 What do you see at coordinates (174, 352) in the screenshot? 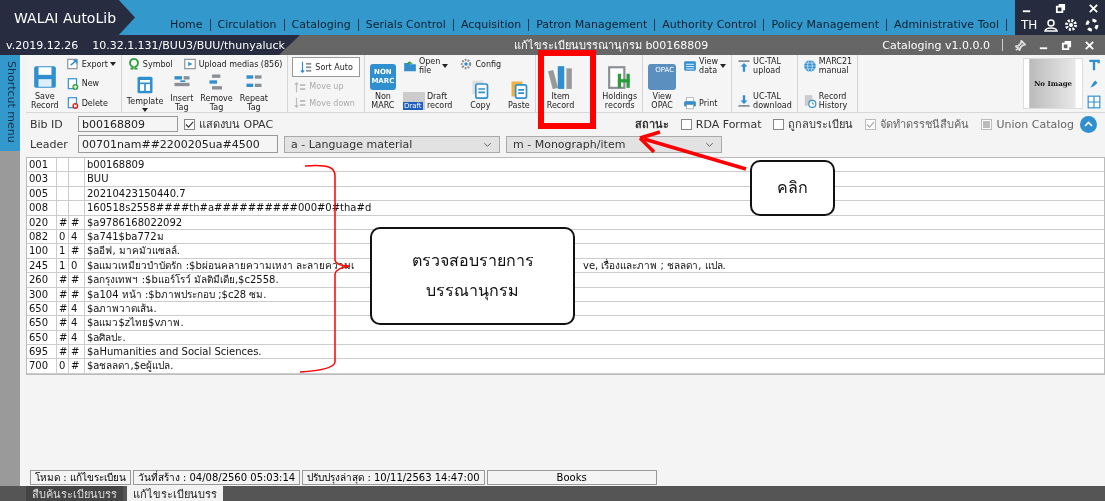
I see `field-value: $aHumanities and Social Sciences.` at bounding box center [174, 352].